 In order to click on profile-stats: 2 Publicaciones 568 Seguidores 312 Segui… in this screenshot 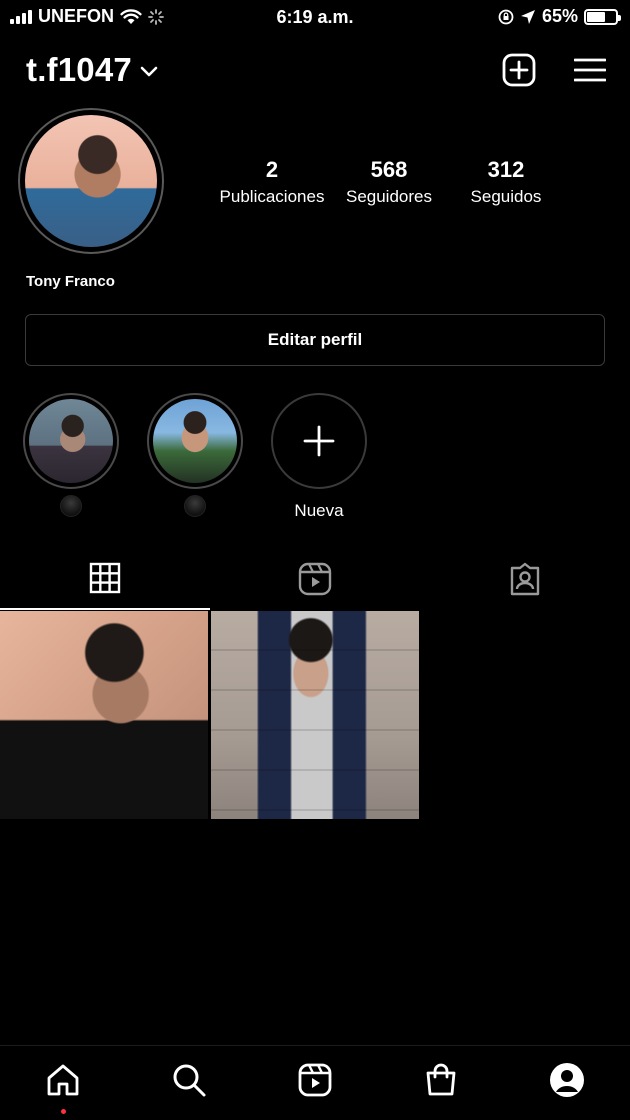, I will do `click(389, 182)`.